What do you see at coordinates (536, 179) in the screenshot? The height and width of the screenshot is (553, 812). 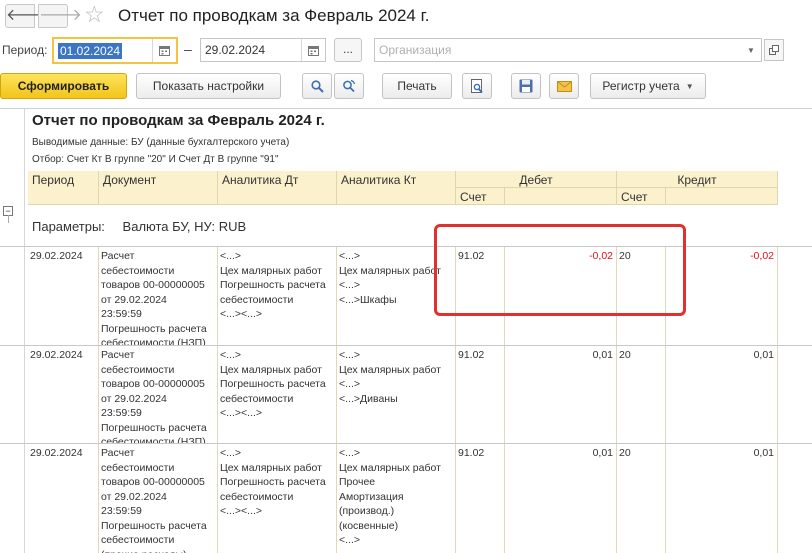 I see `column-header-debit: Дебет` at bounding box center [536, 179].